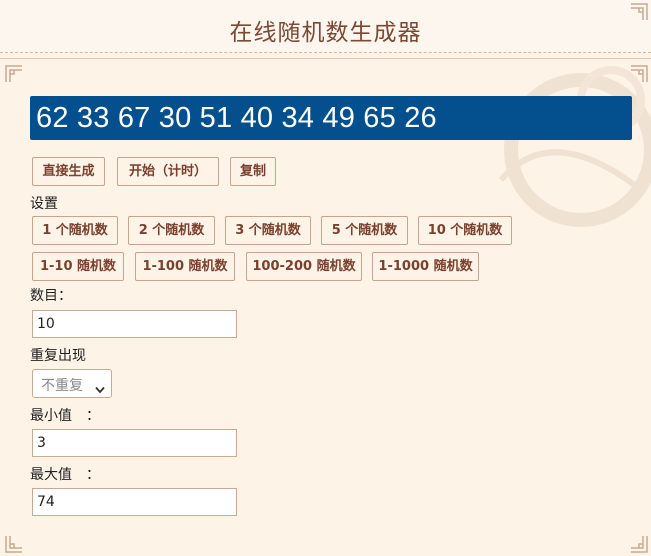 This screenshot has width=651, height=556. Describe the element at coordinates (65, 475) in the screenshot. I see `max-label: 最大值 ：` at that location.